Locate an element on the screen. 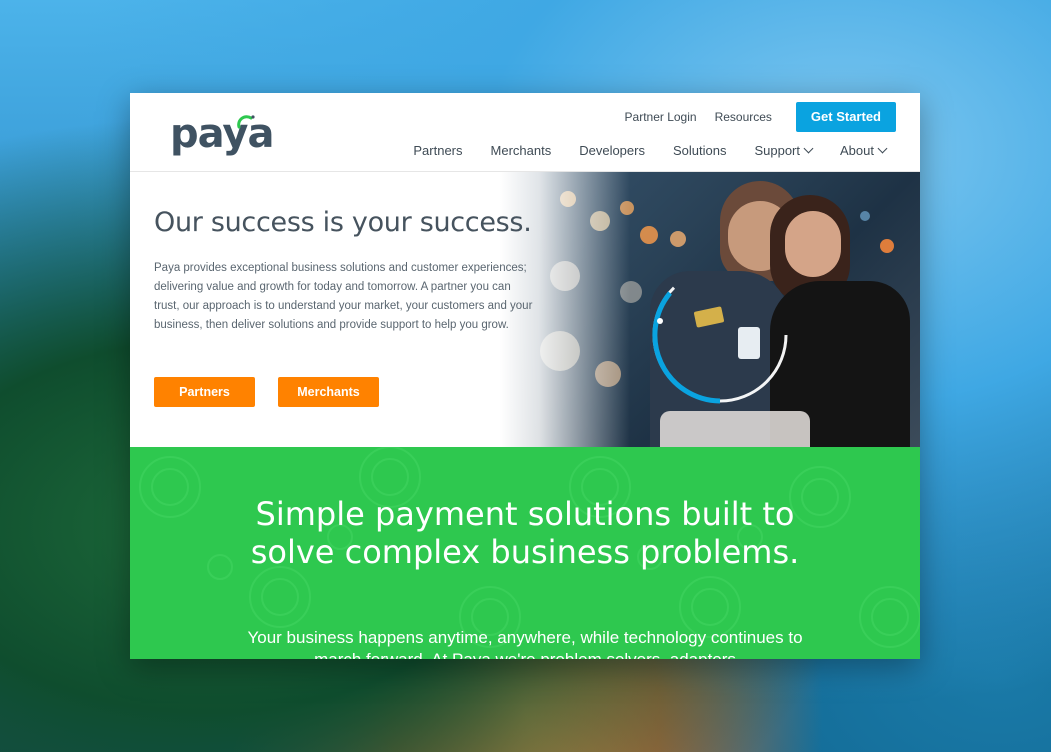  get-started-button: Get Started is located at coordinates (845, 117).